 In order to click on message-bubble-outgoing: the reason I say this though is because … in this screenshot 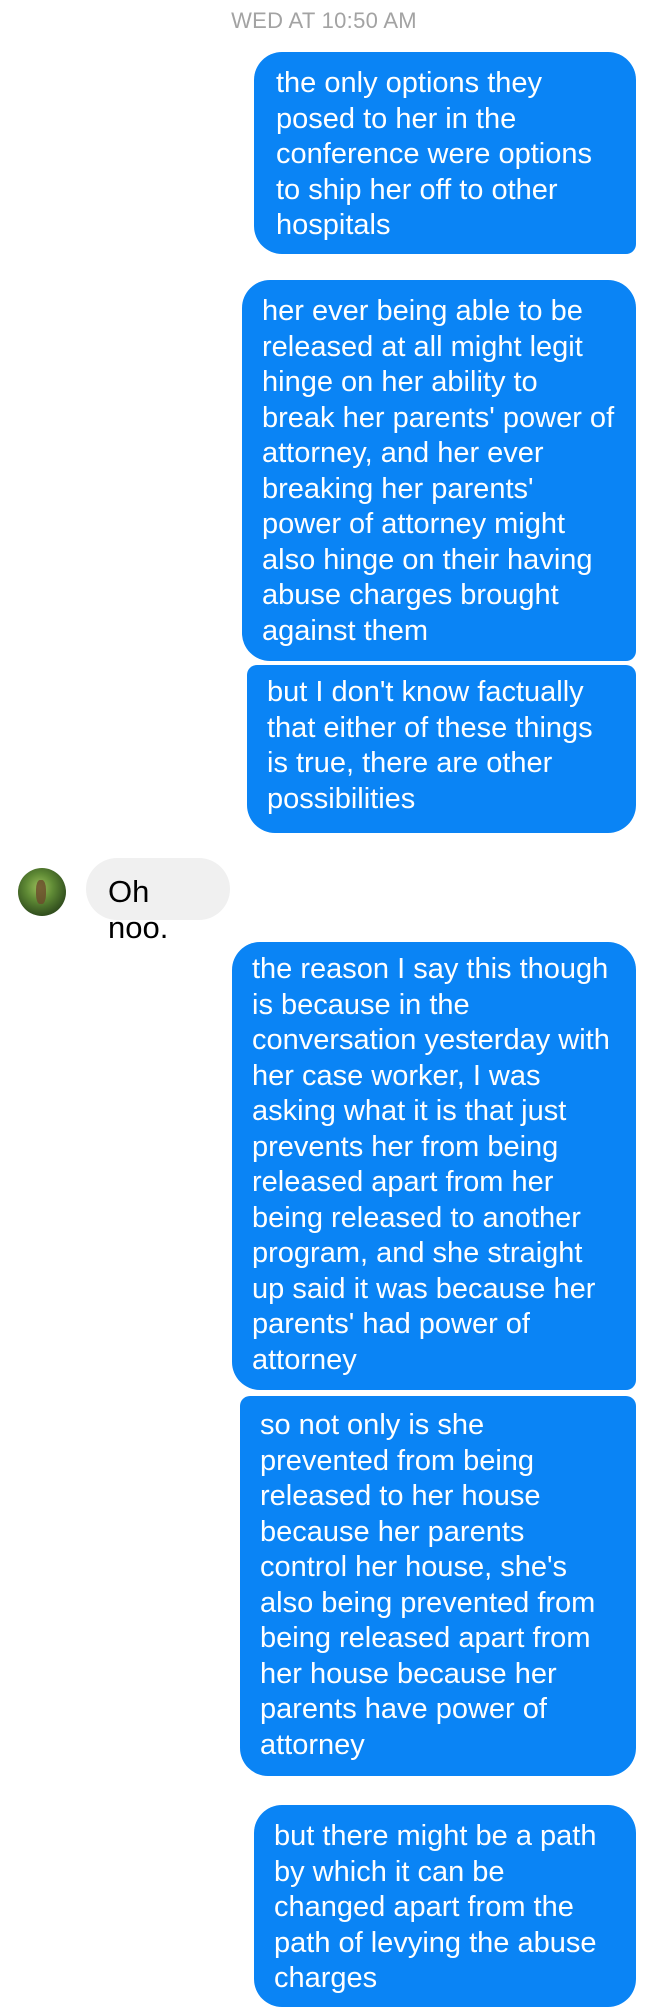, I will do `click(434, 1166)`.